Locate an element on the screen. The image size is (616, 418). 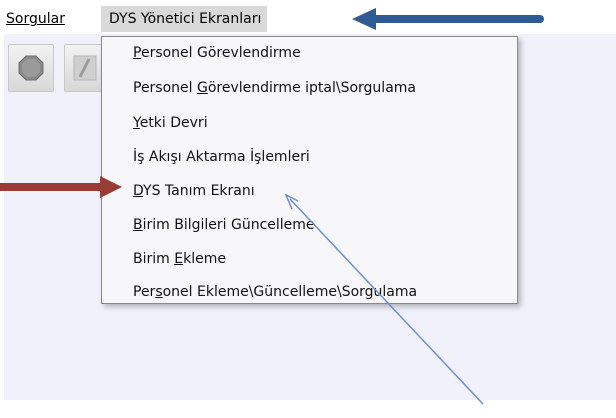
stop-button is located at coordinates (31, 68).